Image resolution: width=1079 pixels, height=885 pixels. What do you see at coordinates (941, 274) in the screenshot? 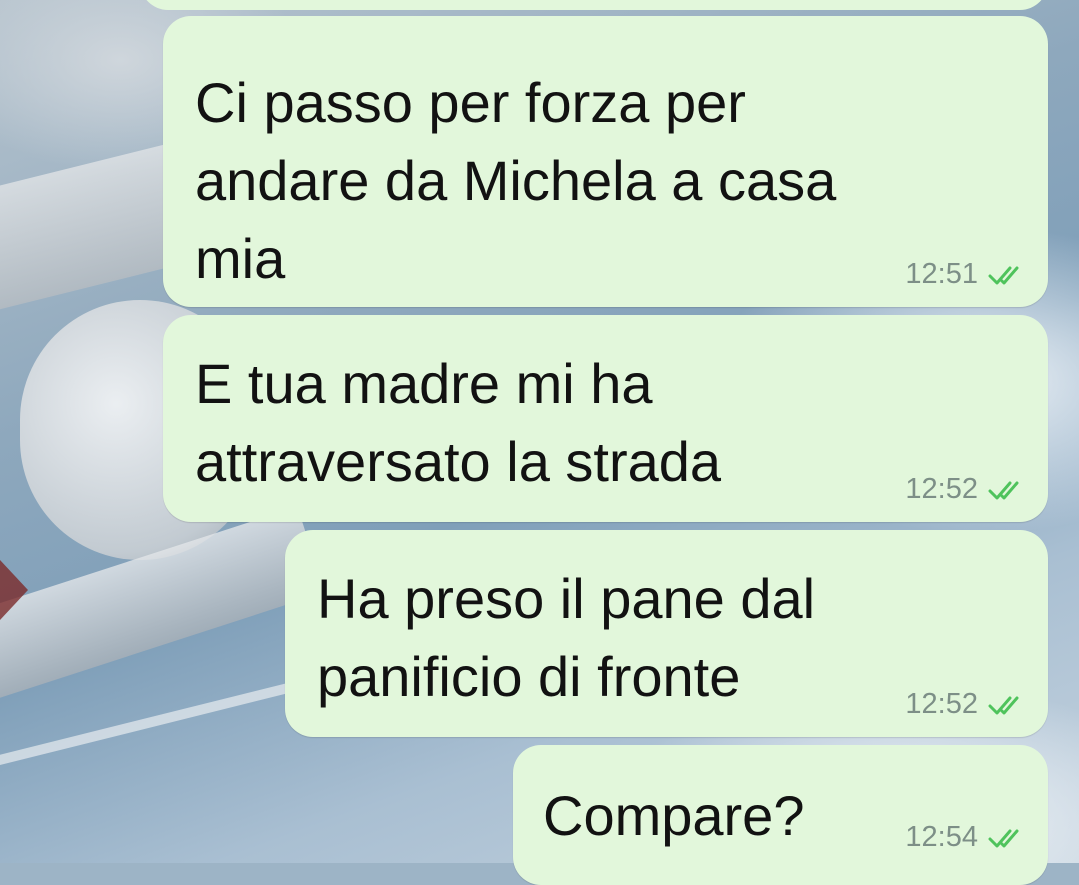
I see `message-timestamp: 12:51` at bounding box center [941, 274].